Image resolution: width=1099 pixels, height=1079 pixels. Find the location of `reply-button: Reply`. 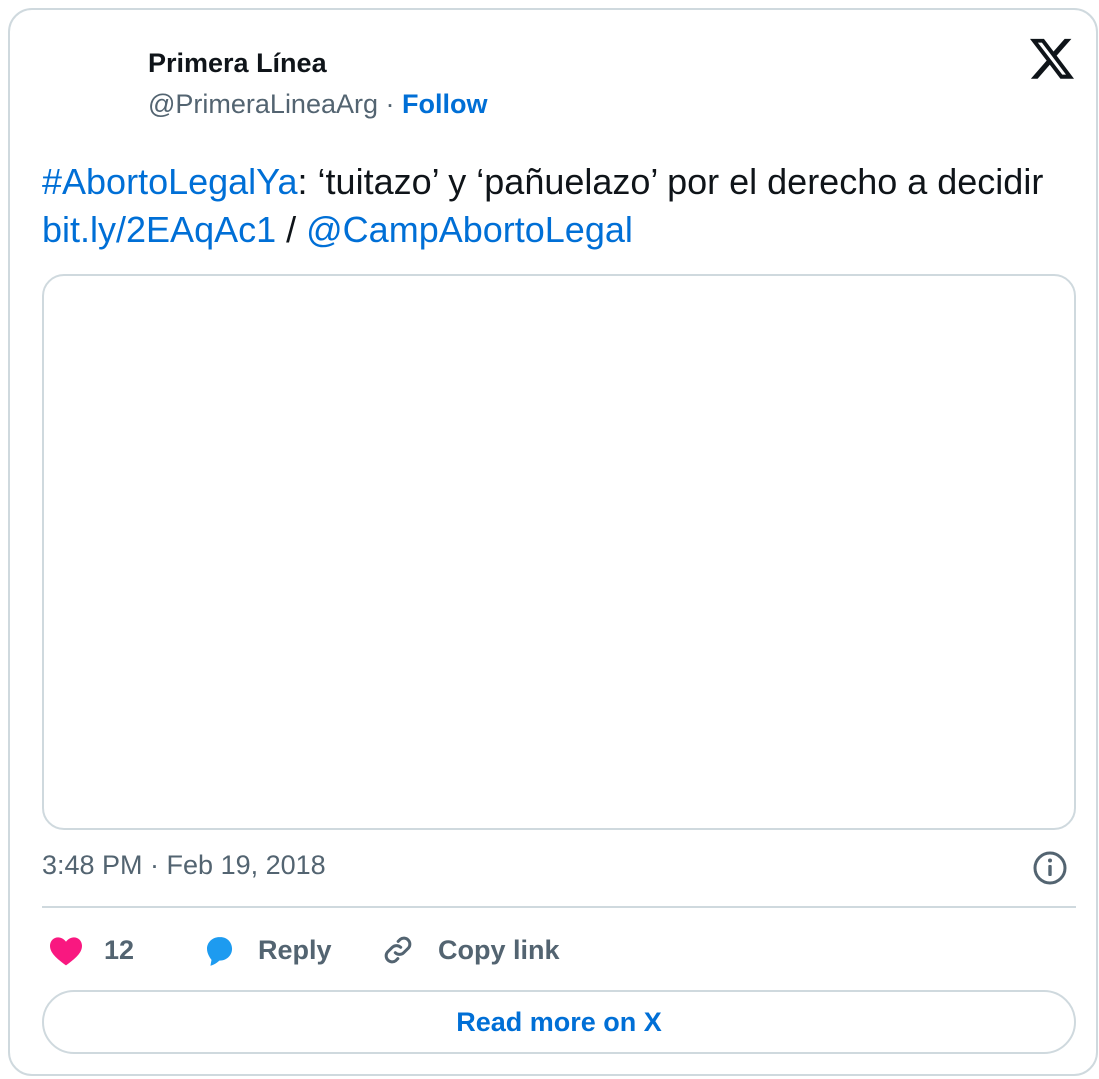

reply-button: Reply is located at coordinates (266, 950).